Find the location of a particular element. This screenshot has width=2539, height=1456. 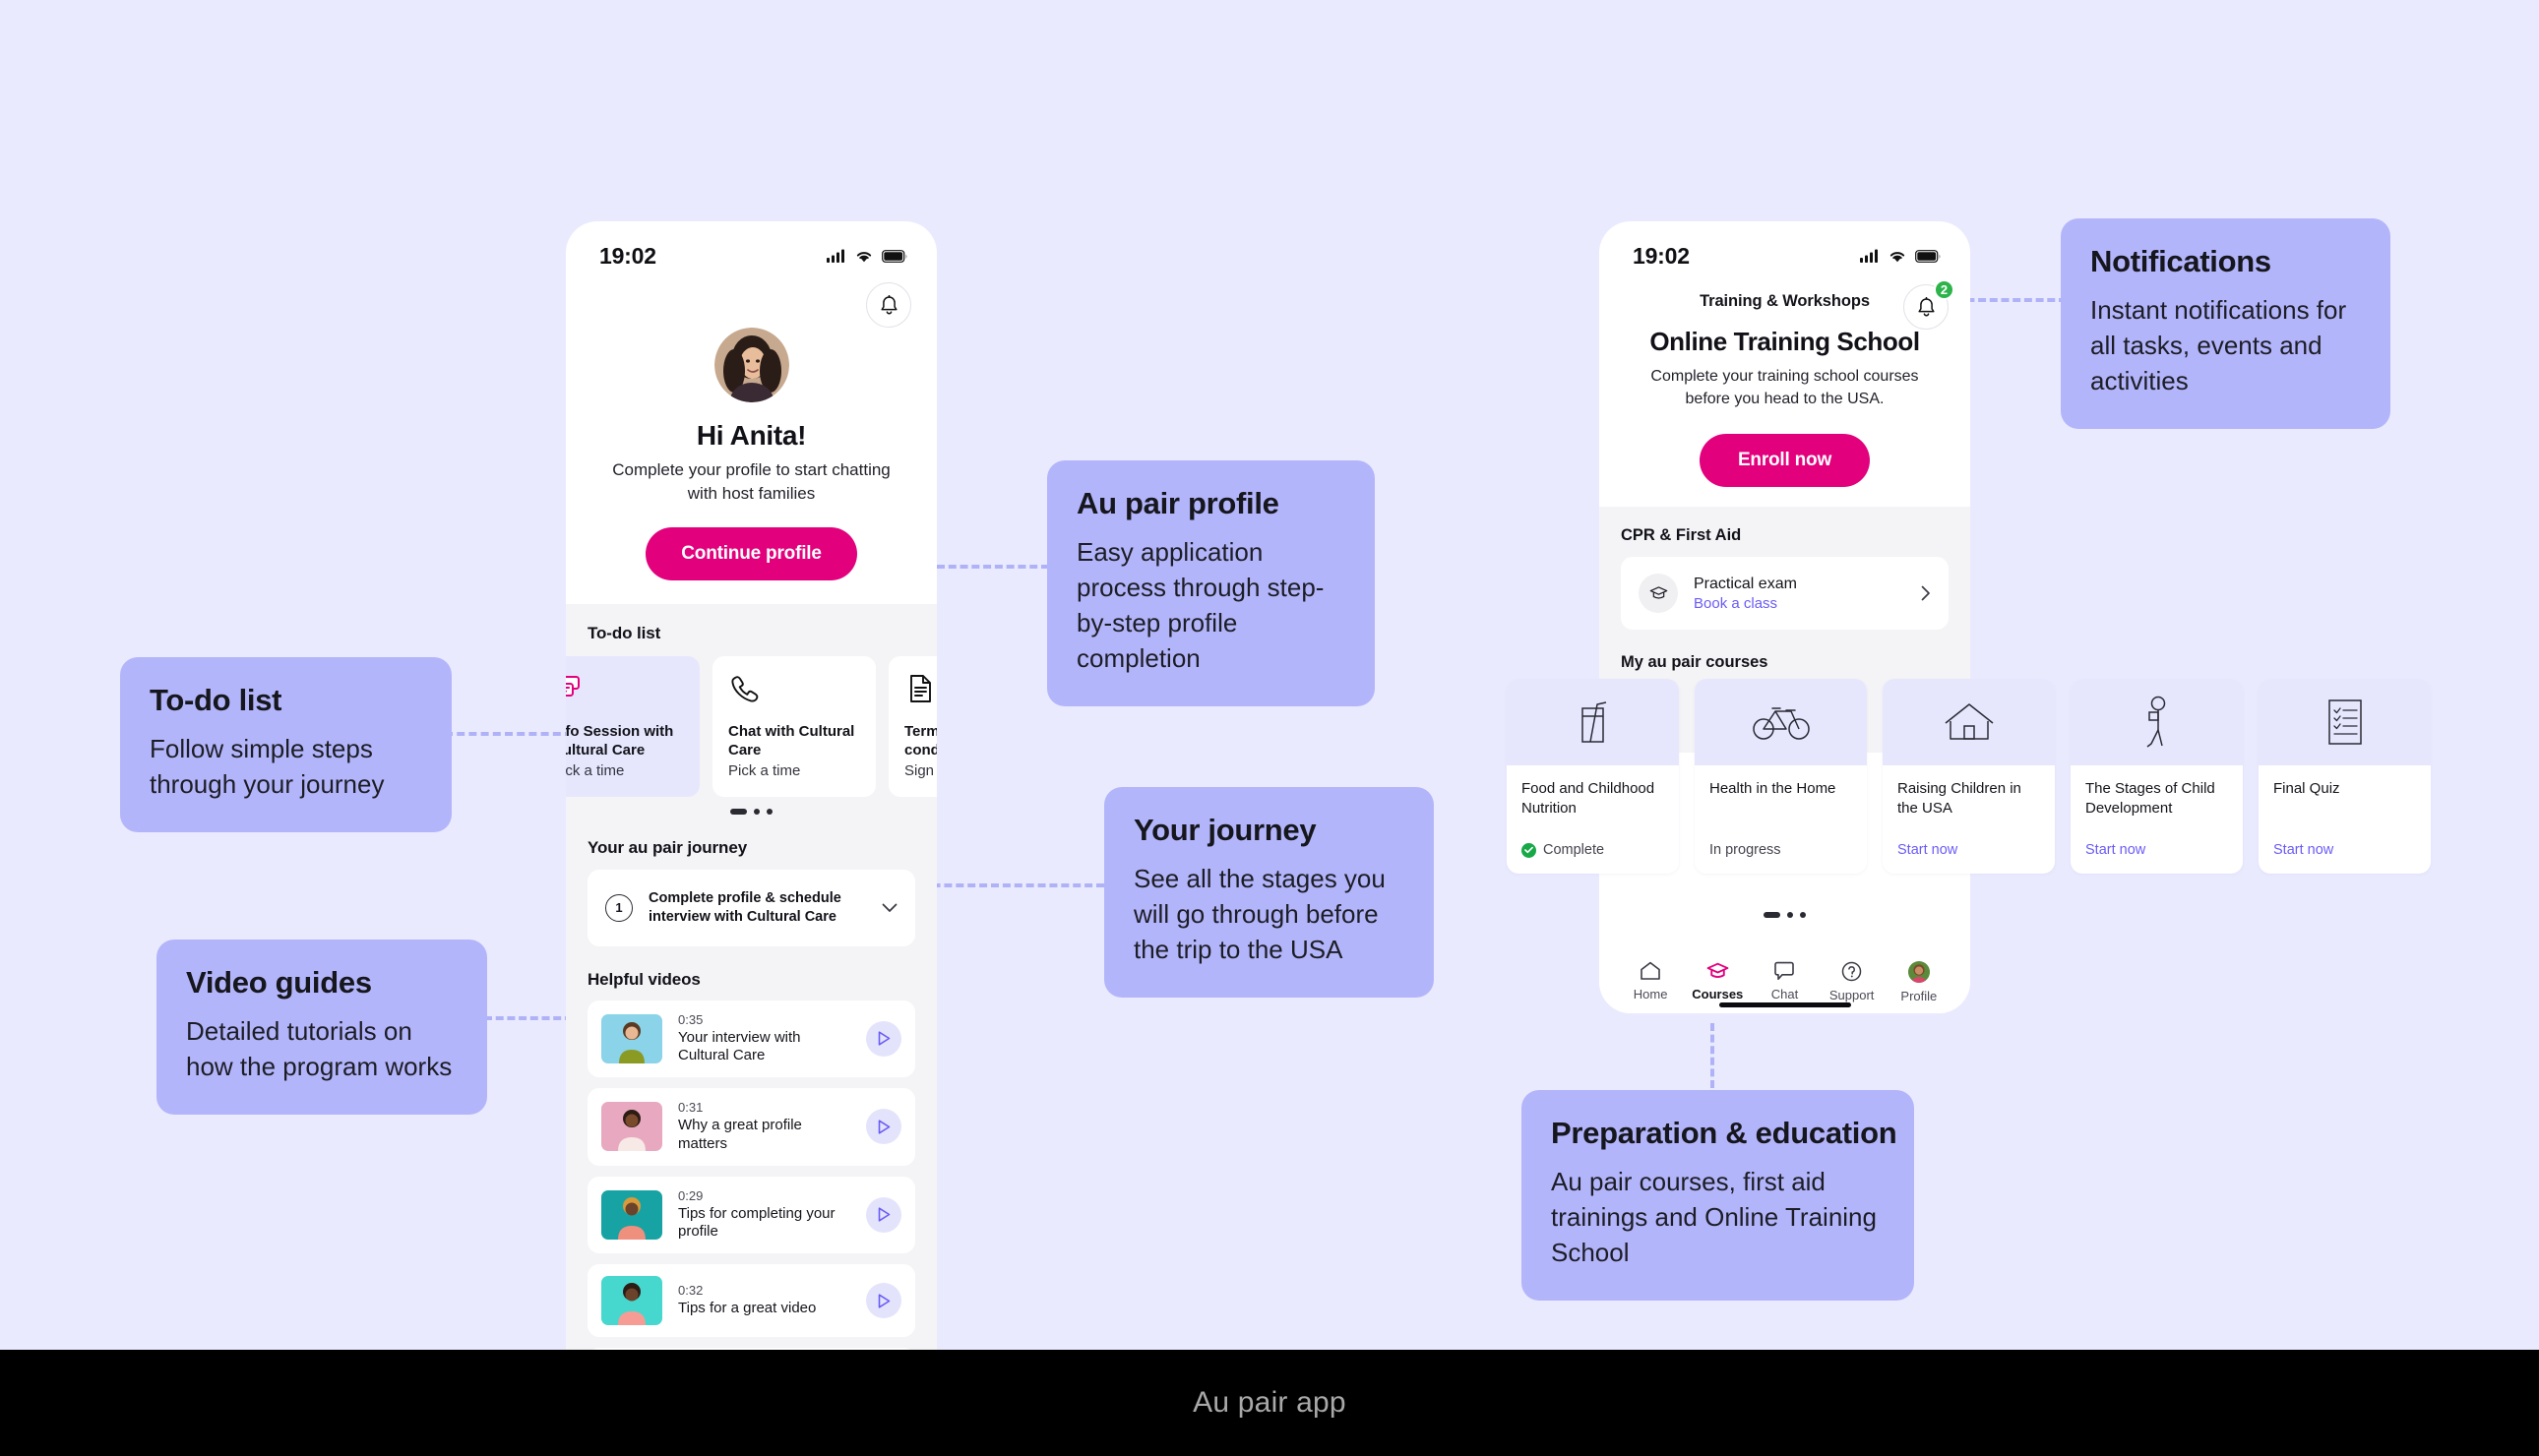

todo-card-action: Pick a time is located at coordinates (595, 770).